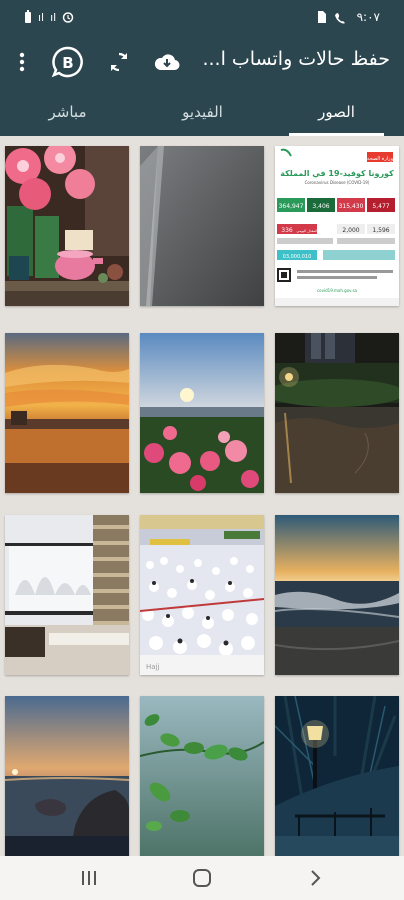 The height and width of the screenshot is (900, 404). I want to click on thumb-orange-sunset, so click(67, 413).